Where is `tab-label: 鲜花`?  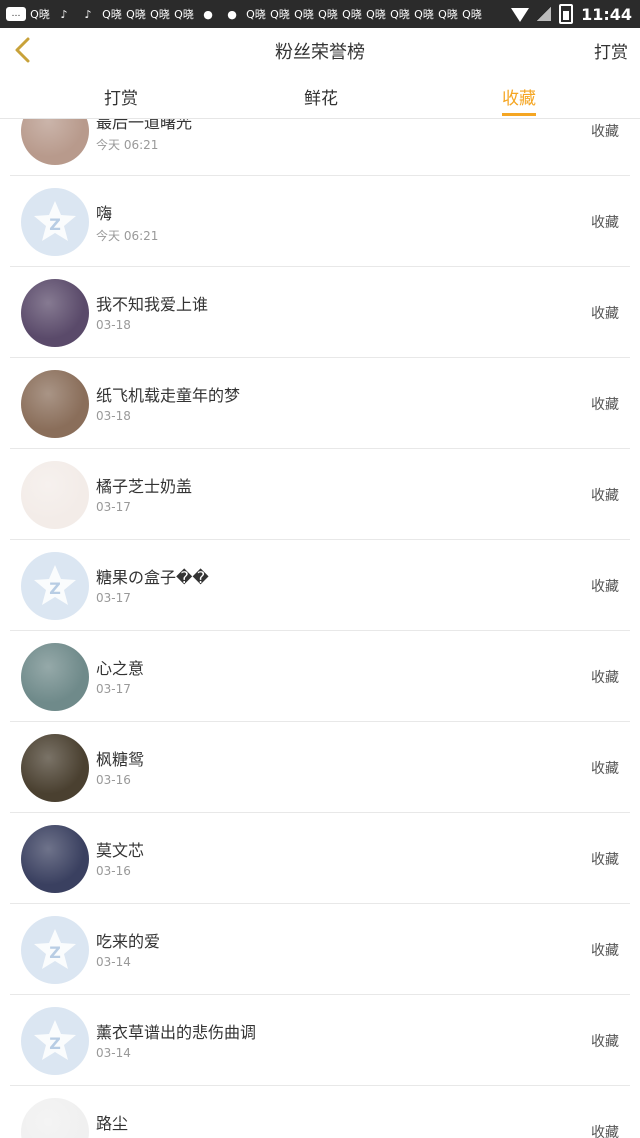
tab-label: 鲜花 is located at coordinates (321, 99).